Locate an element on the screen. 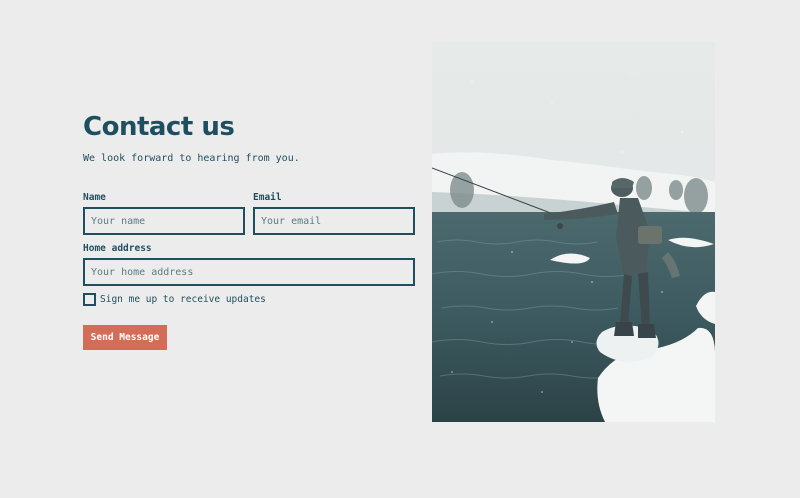 Image resolution: width=800 pixels, height=498 pixels. signup-row: Sign me up to receive updates is located at coordinates (174, 299).